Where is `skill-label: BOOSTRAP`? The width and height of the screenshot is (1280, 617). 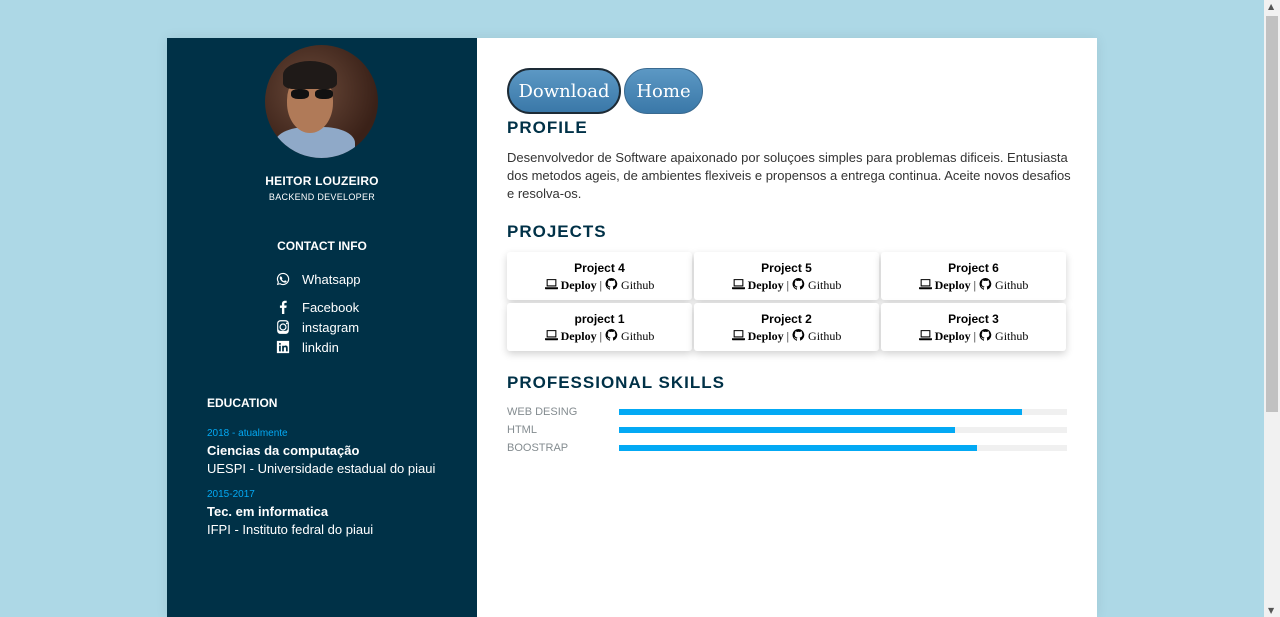
skill-label: BOOSTRAP is located at coordinates (538, 448).